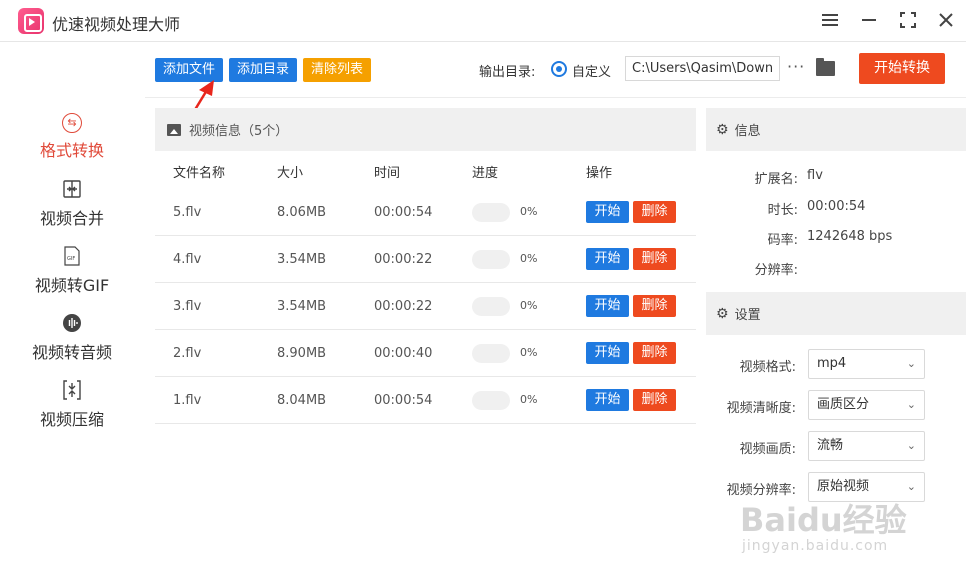 The height and width of the screenshot is (578, 966). I want to click on folder-icon, so click(825, 67).